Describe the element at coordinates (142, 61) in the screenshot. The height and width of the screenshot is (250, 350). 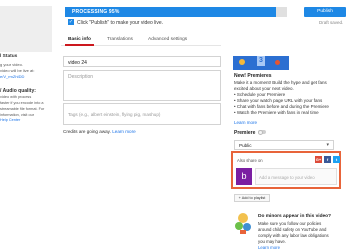
I see `title-input: video 24` at that location.